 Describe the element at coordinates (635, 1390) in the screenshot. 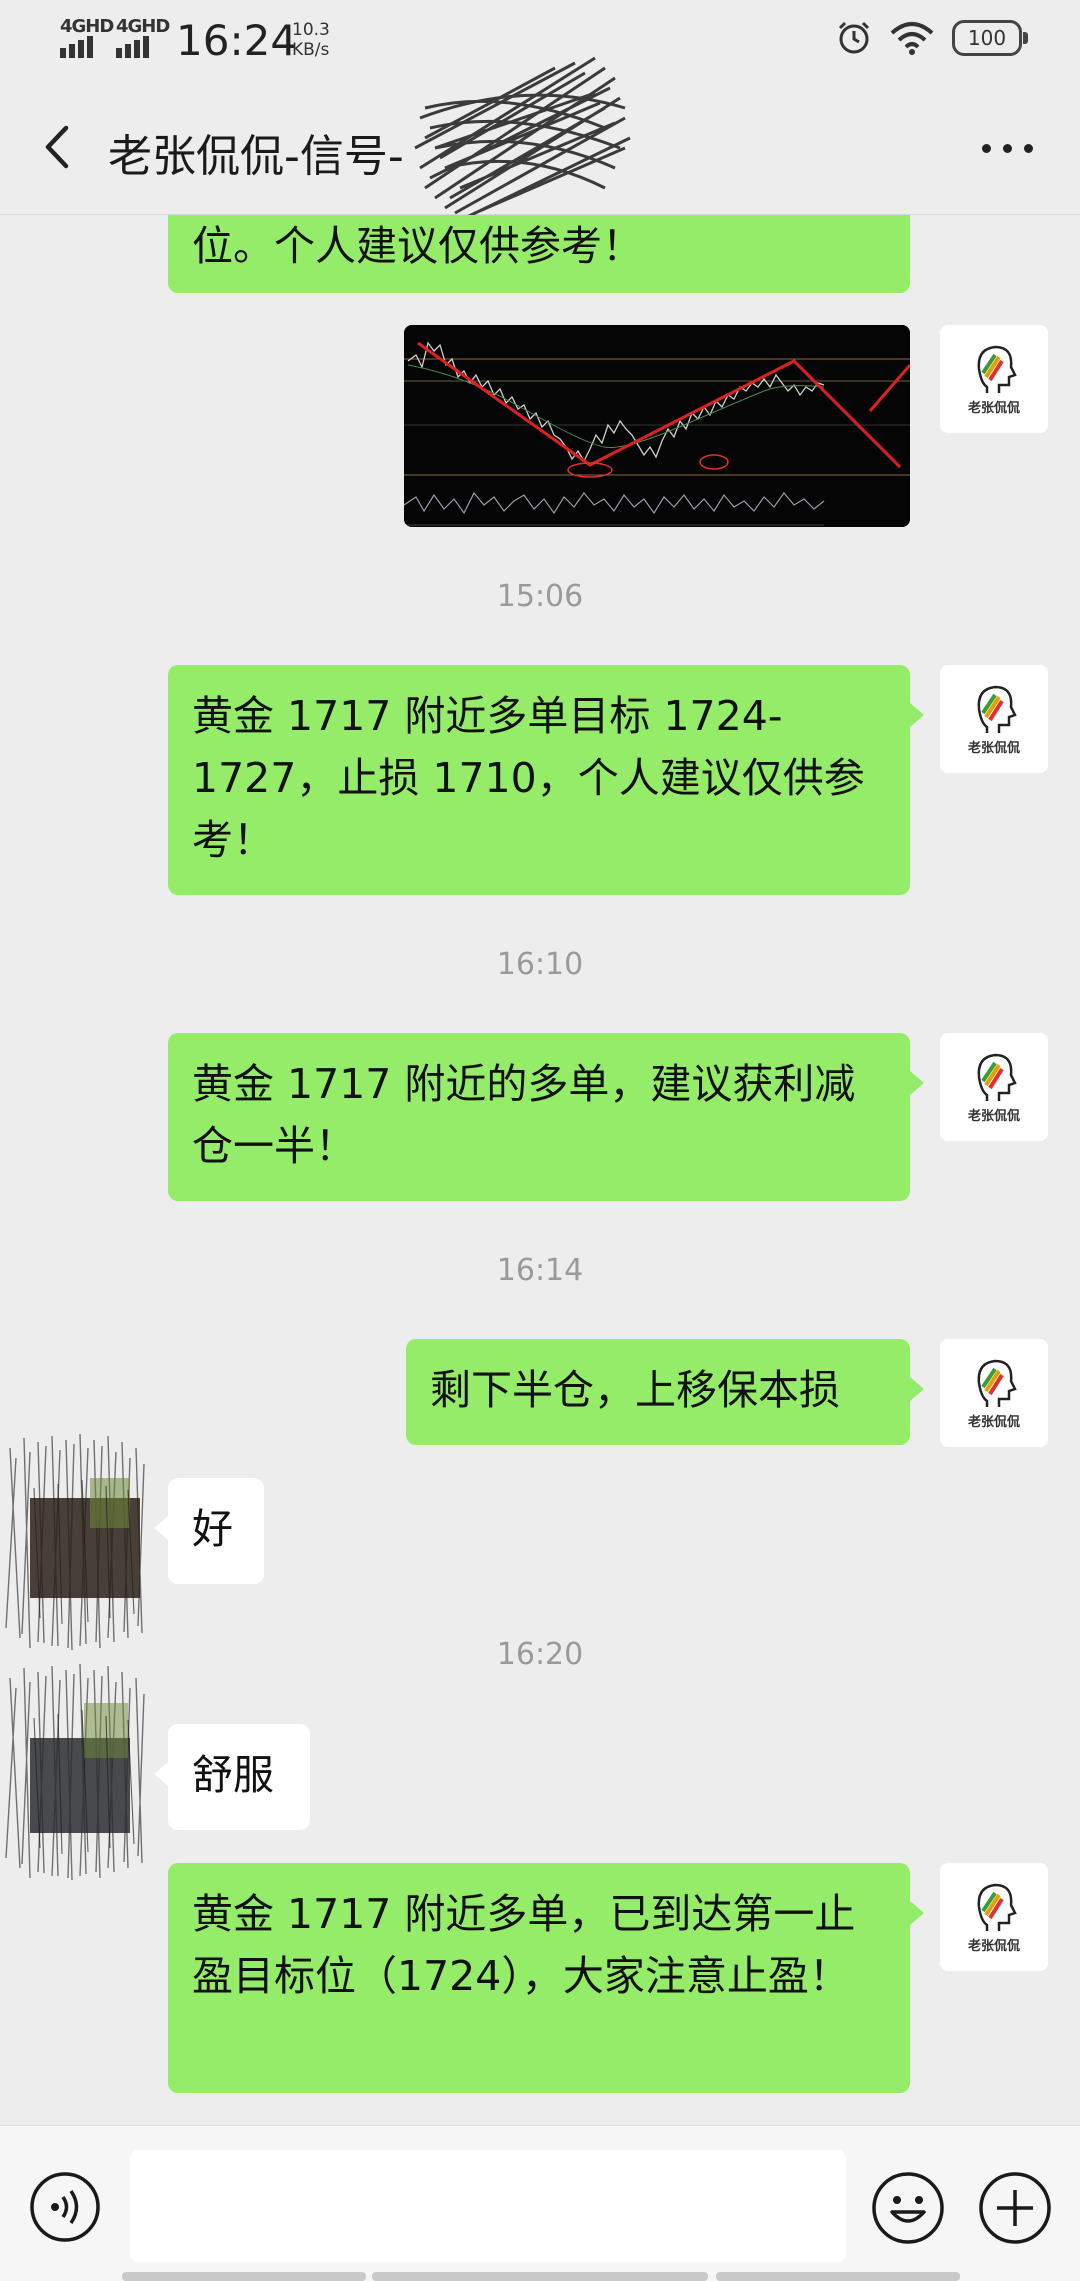

I see `message-text: 剩下半仓，上移保本损` at that location.